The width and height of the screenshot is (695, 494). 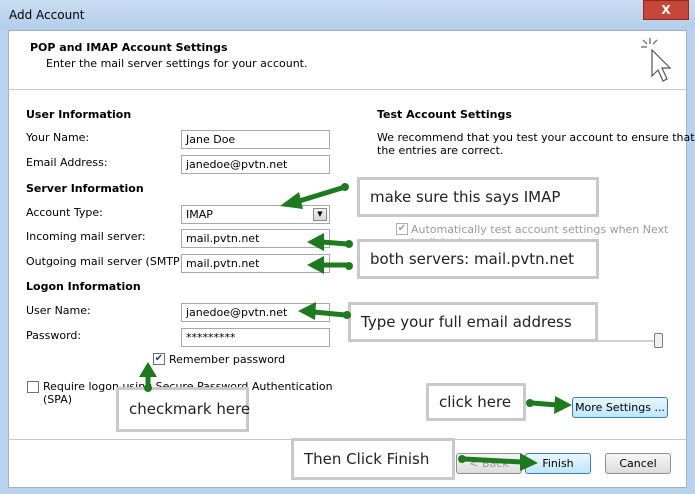 What do you see at coordinates (493, 460) in the screenshot?
I see `arrow-to-finish` at bounding box center [493, 460].